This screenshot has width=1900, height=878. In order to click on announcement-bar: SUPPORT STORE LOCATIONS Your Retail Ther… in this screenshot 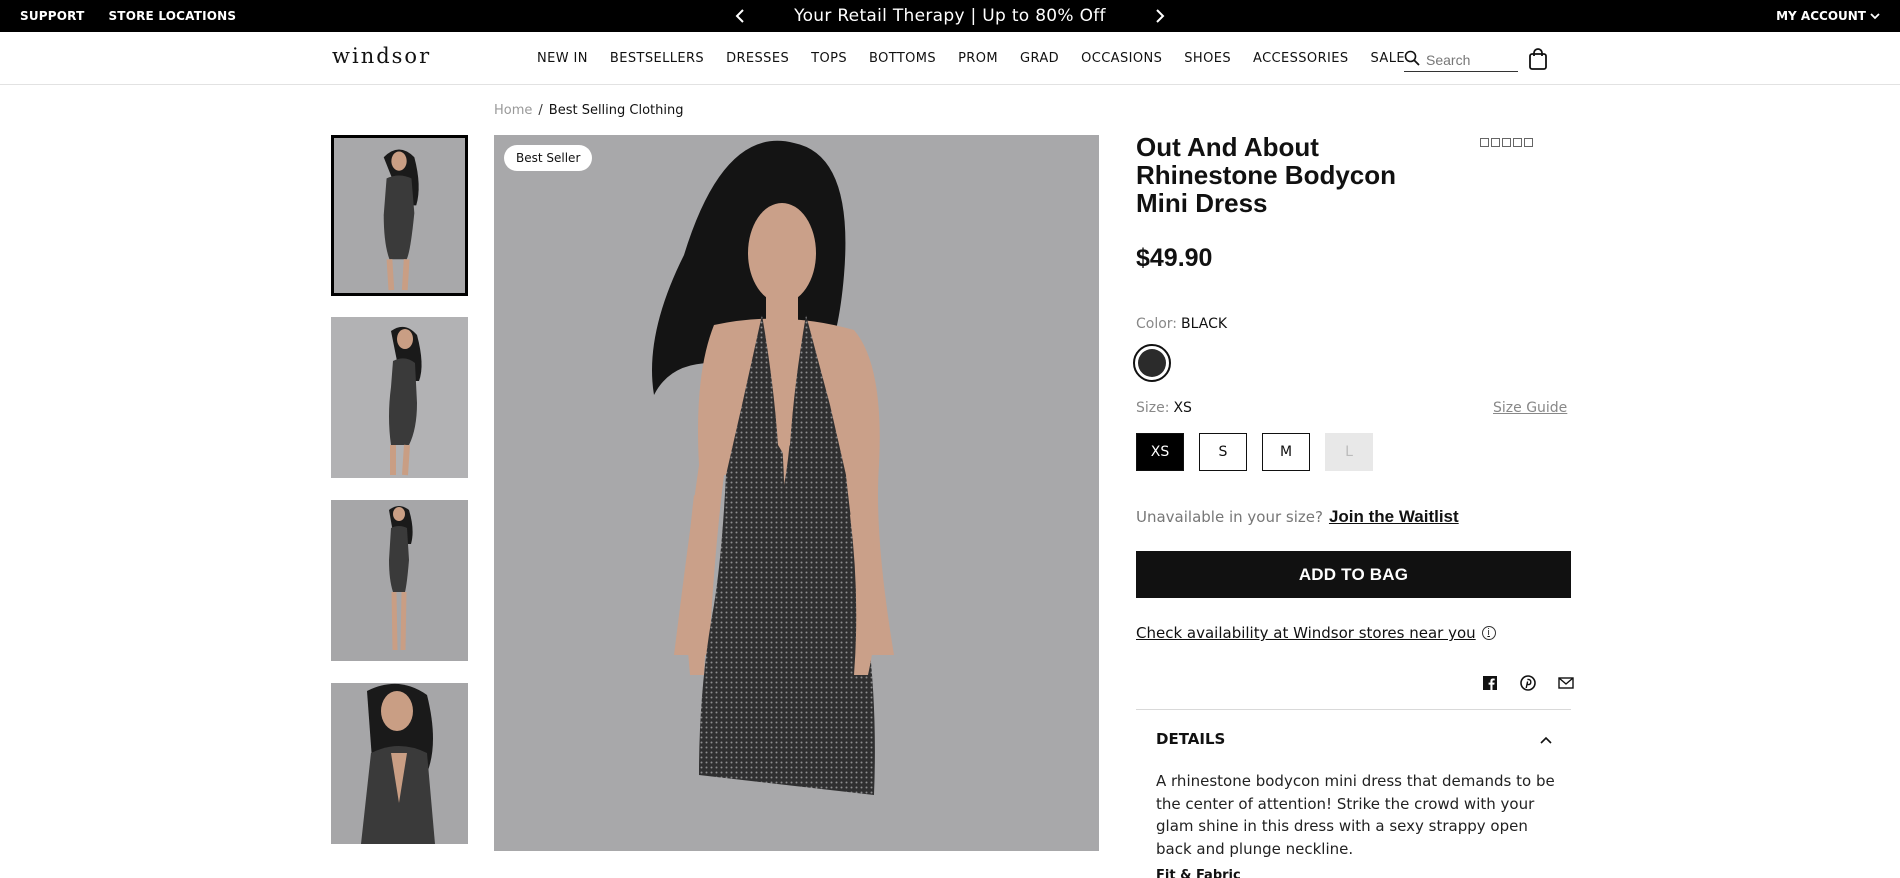, I will do `click(950, 16)`.